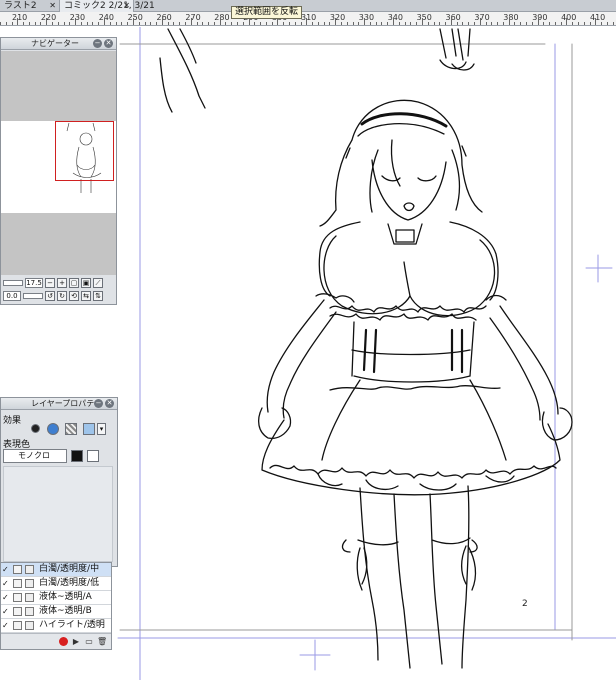  Describe the element at coordinates (86, 295) in the screenshot. I see `flip-horizontal-icon: ⇆` at that location.